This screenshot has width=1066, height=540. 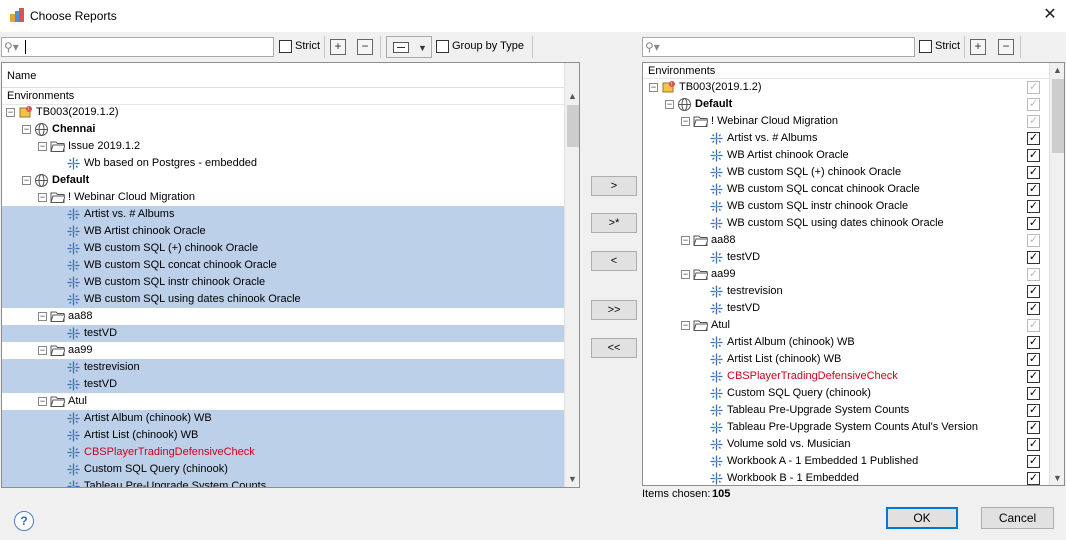 I want to click on right-collapse-all-icon: −, so click(x=1006, y=47).